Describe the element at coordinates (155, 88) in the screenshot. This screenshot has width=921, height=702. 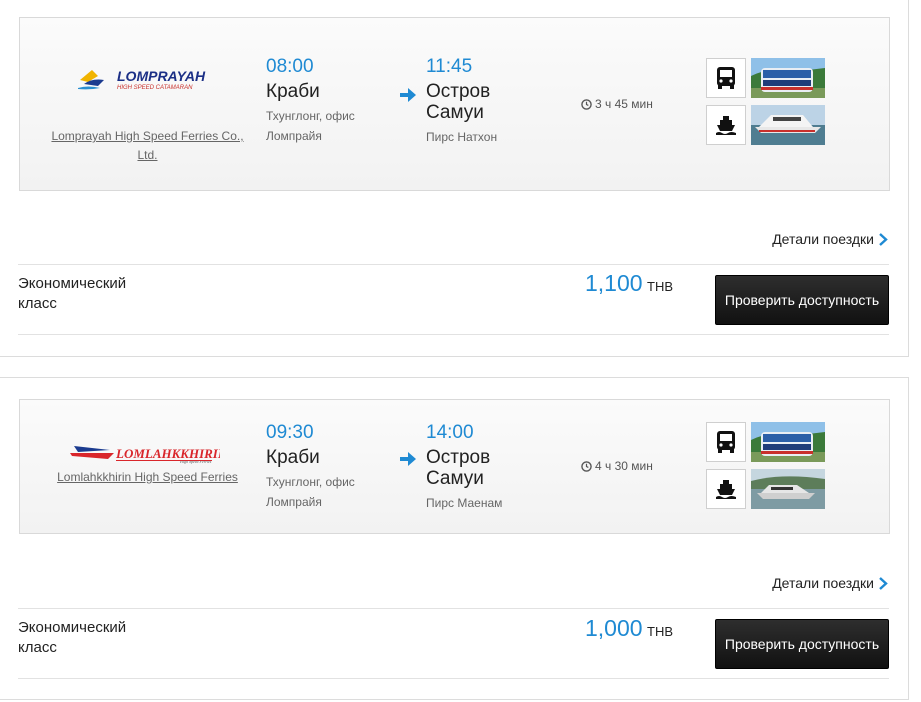
I see `svg-text: HIGH SPEED CATAMARAN` at that location.